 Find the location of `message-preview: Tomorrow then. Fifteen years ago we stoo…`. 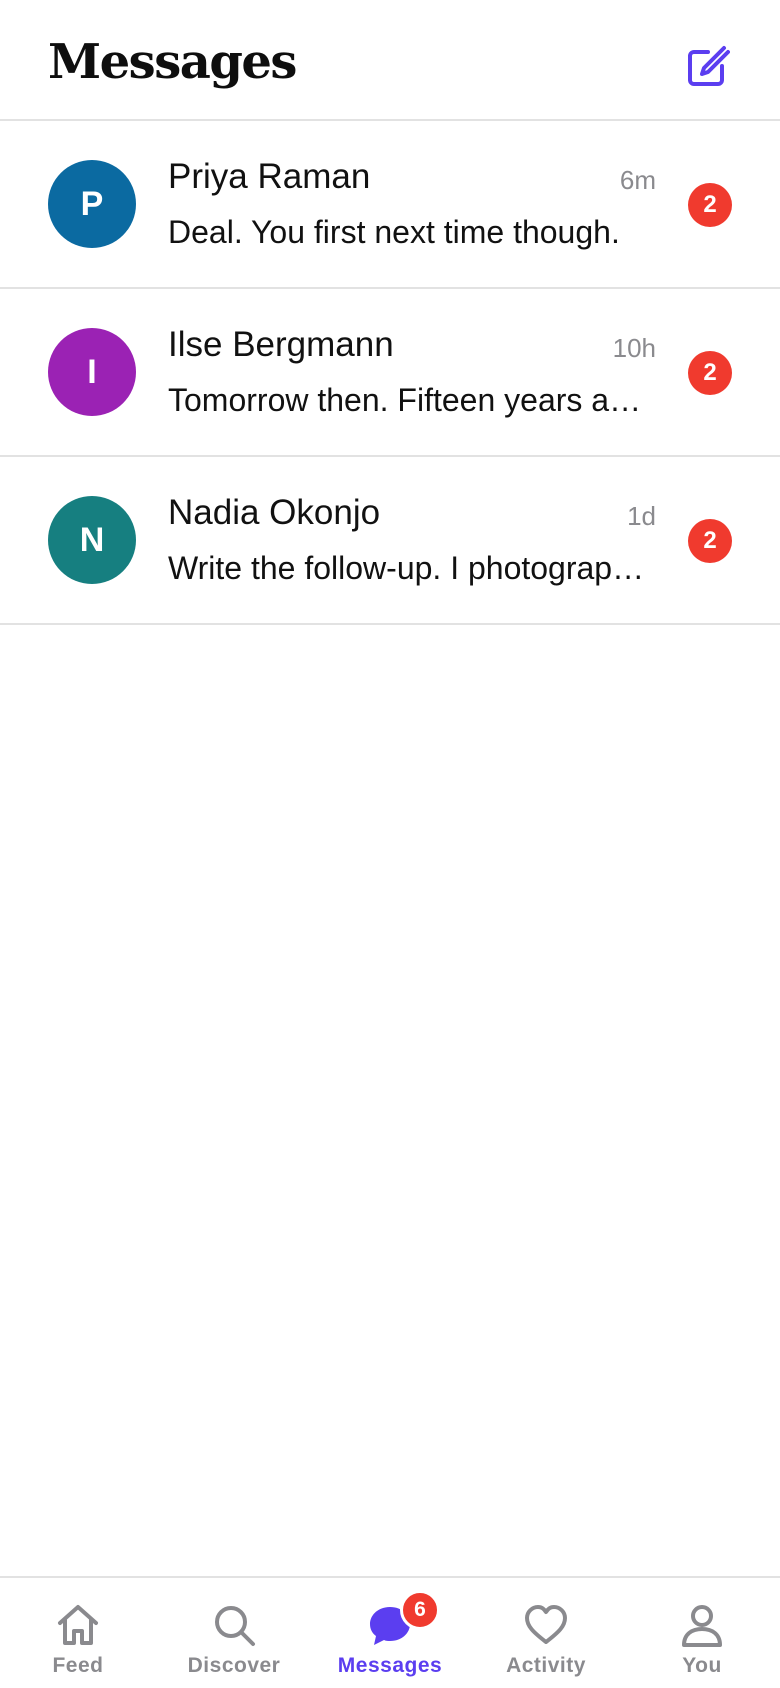

message-preview: Tomorrow then. Fifteen years ago we stoo… is located at coordinates (412, 400).